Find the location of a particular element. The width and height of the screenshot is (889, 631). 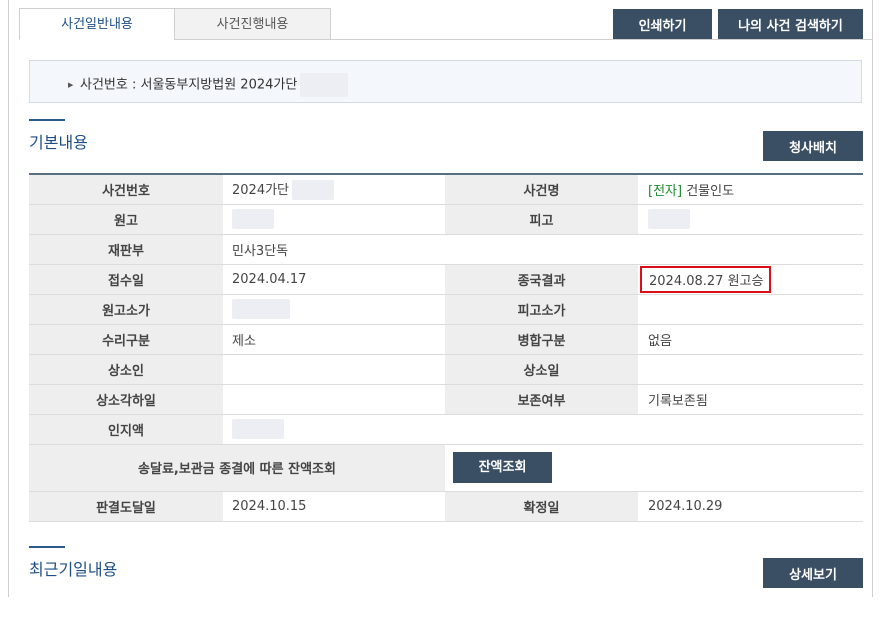

label-case-name: 사건명 is located at coordinates (541, 189).